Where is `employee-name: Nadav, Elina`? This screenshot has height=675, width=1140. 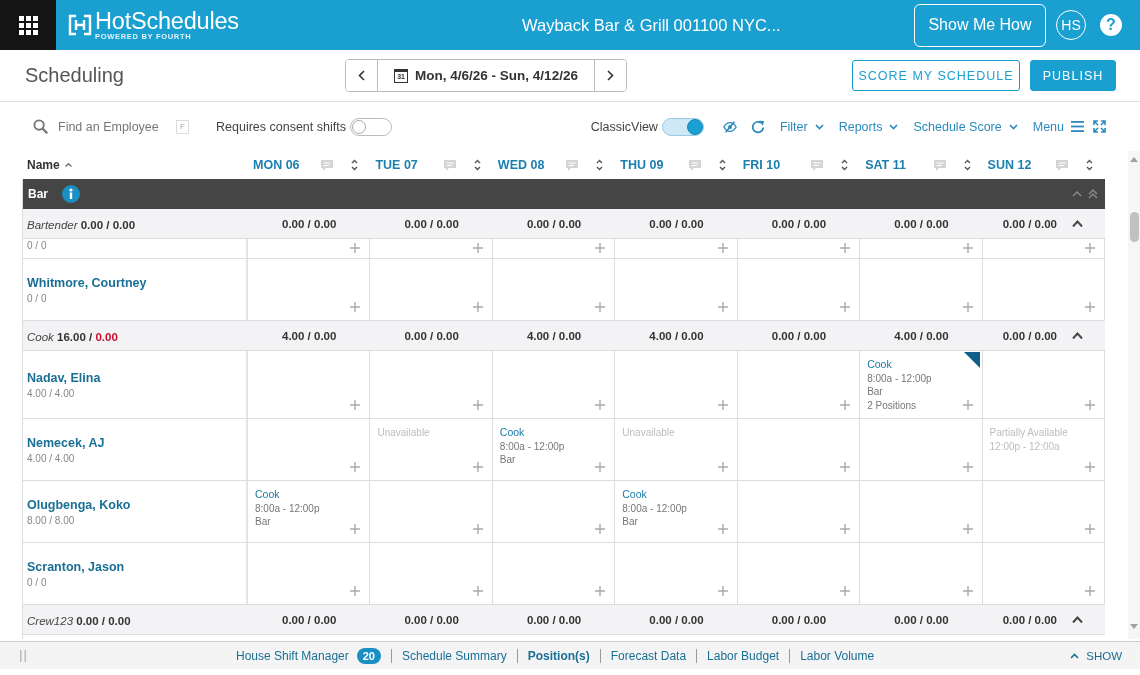
employee-name: Nadav, Elina is located at coordinates (64, 377).